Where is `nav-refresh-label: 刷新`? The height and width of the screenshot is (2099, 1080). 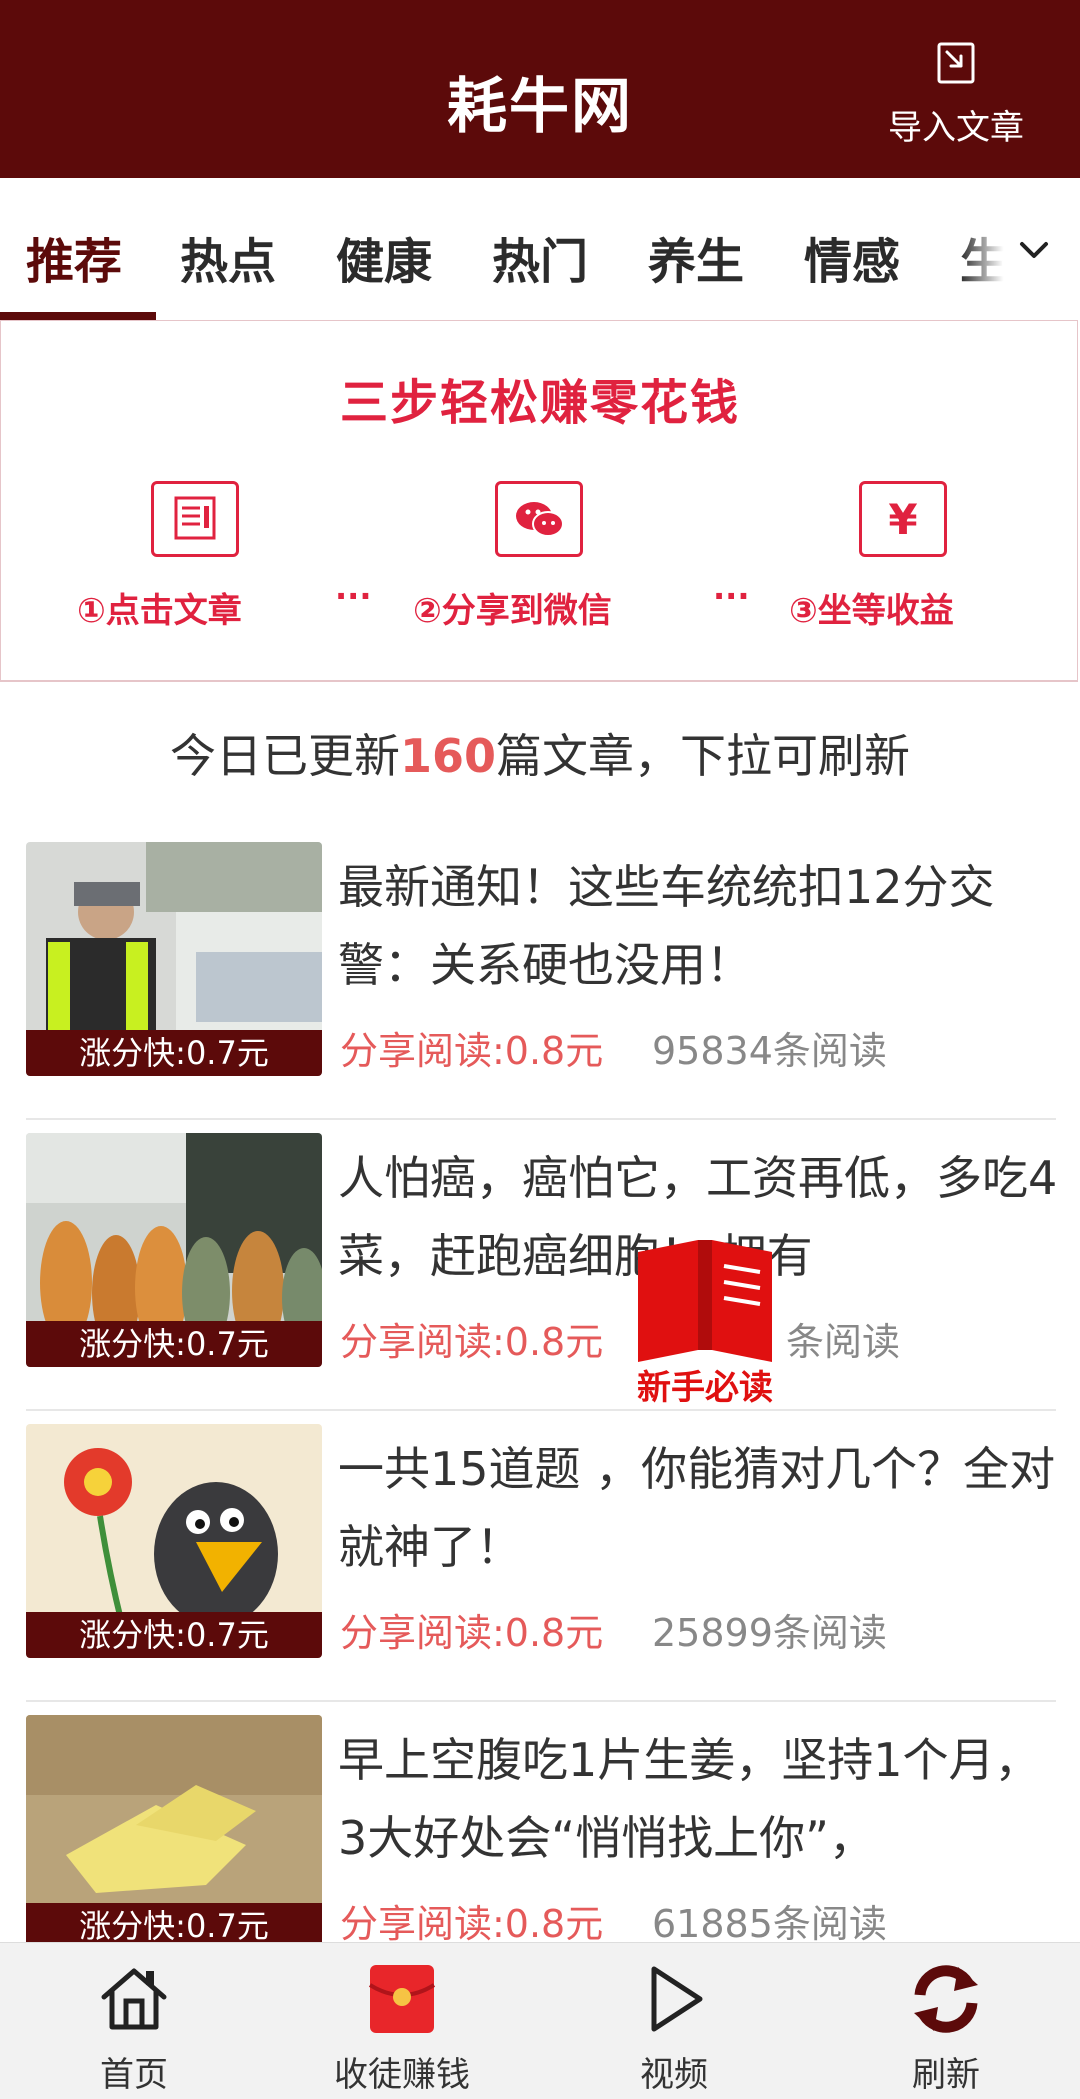 nav-refresh-label: 刷新 is located at coordinates (946, 2075).